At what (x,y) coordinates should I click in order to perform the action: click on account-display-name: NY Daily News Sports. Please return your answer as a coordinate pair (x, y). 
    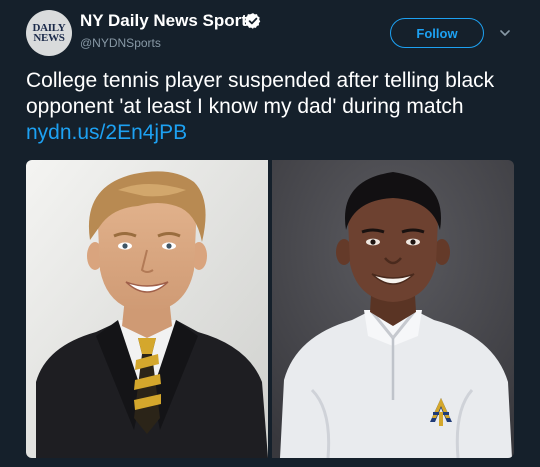
    Looking at the image, I should click on (168, 21).